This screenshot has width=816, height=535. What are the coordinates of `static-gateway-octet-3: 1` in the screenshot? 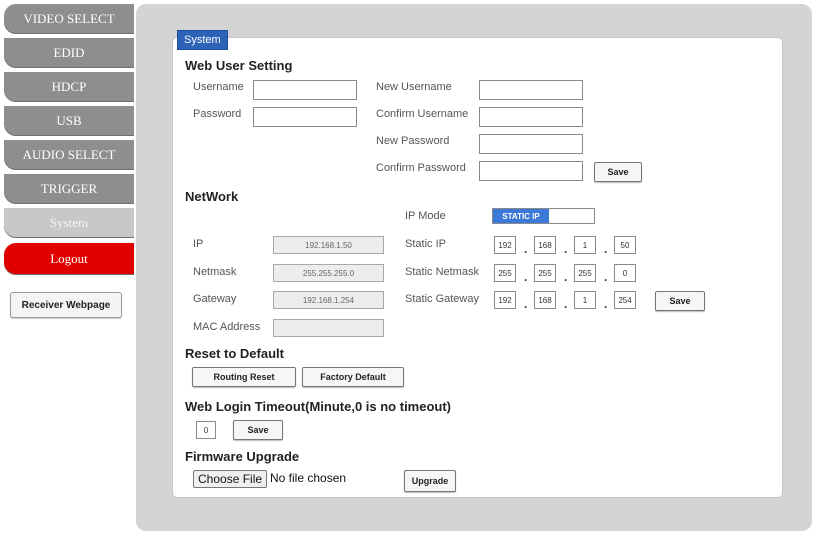 It's located at (585, 300).